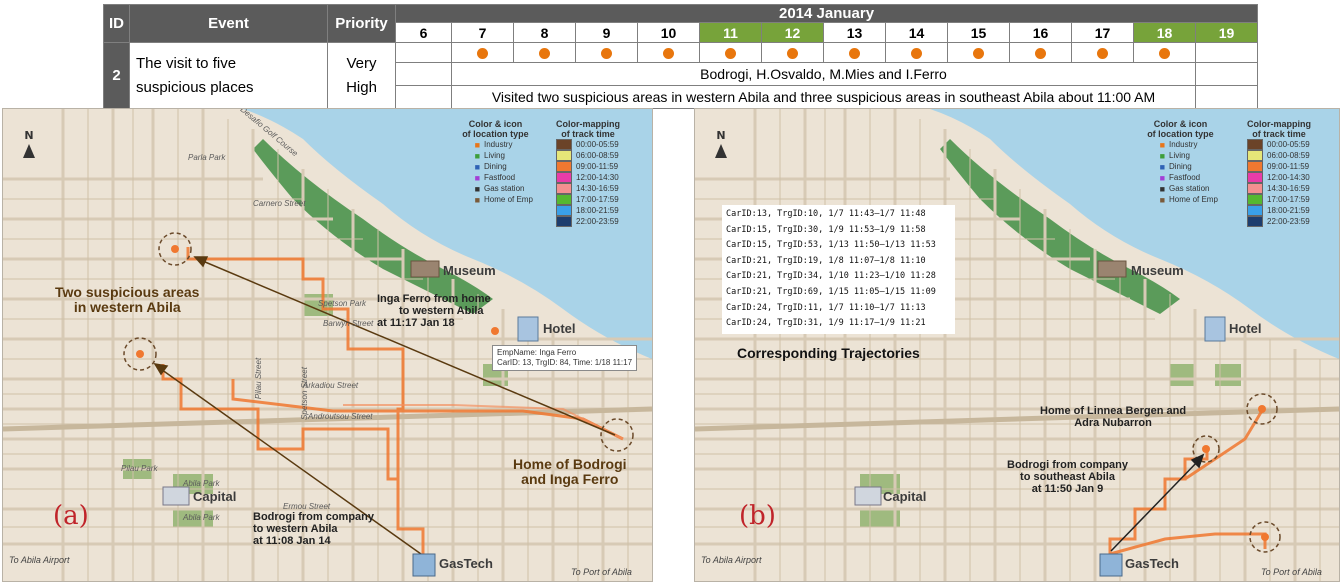  Describe the element at coordinates (1112, 269) in the screenshot. I see `museum-building` at that location.